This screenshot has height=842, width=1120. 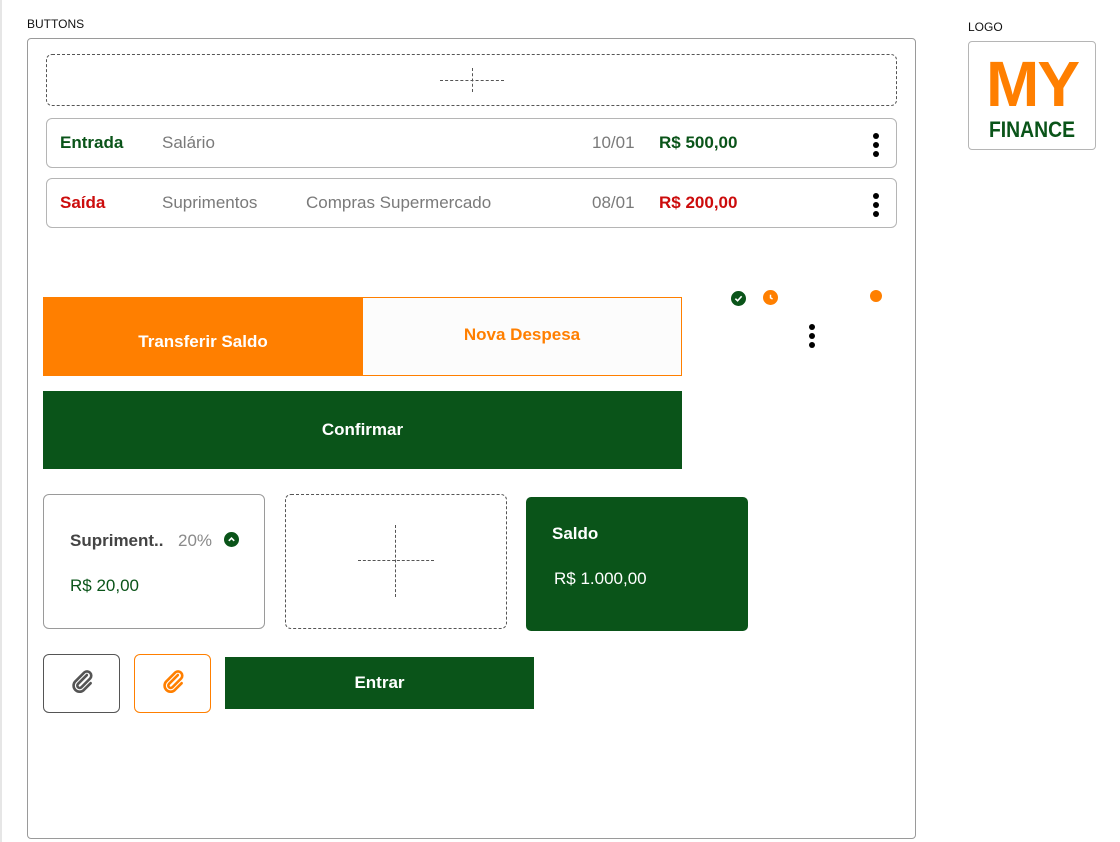 What do you see at coordinates (154, 561) in the screenshot?
I see `budget-card: Supriment.. 20% R$ 20,00` at bounding box center [154, 561].